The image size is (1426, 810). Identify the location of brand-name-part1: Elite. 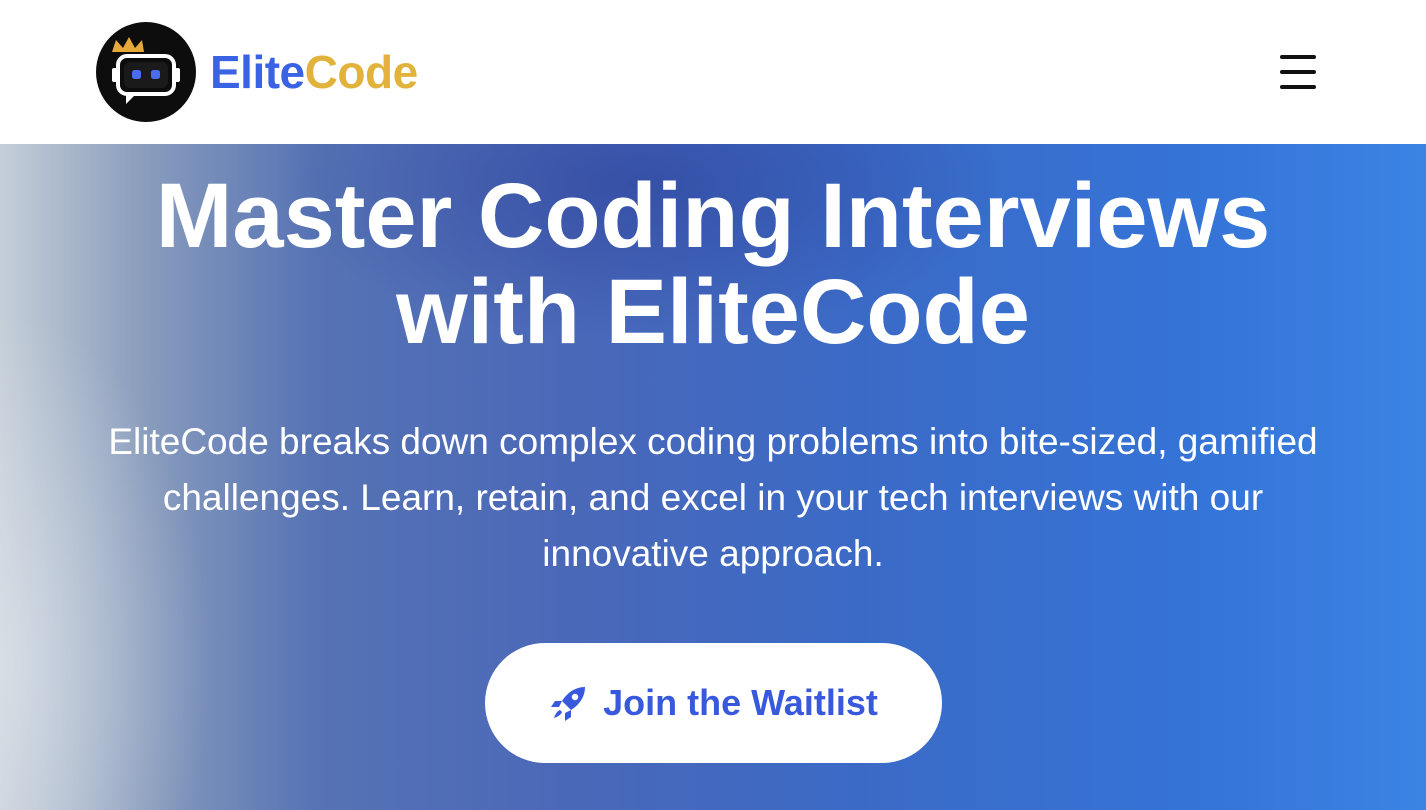
(257, 72).